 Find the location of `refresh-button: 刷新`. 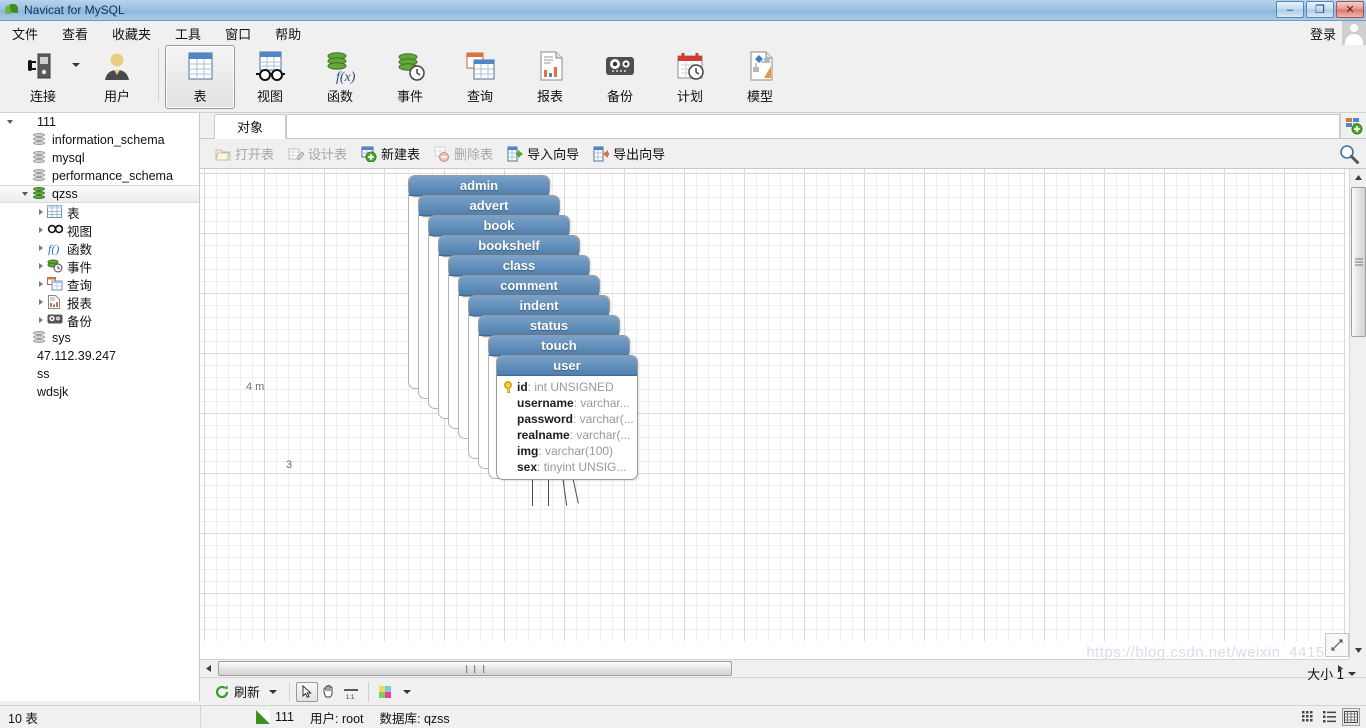

refresh-button: 刷新 is located at coordinates (245, 691).